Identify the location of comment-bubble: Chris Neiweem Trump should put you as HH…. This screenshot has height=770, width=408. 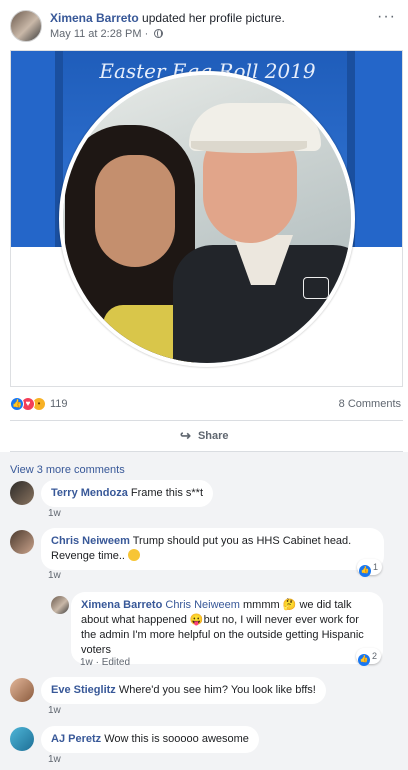
(212, 549).